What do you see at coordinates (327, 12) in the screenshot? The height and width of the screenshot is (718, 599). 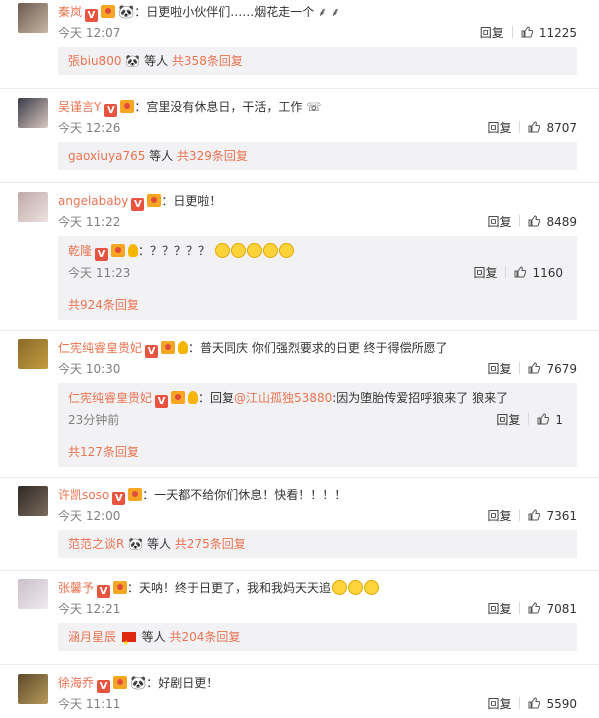 I see `fireworks-emoji-icon: ⸙ ⸙` at bounding box center [327, 12].